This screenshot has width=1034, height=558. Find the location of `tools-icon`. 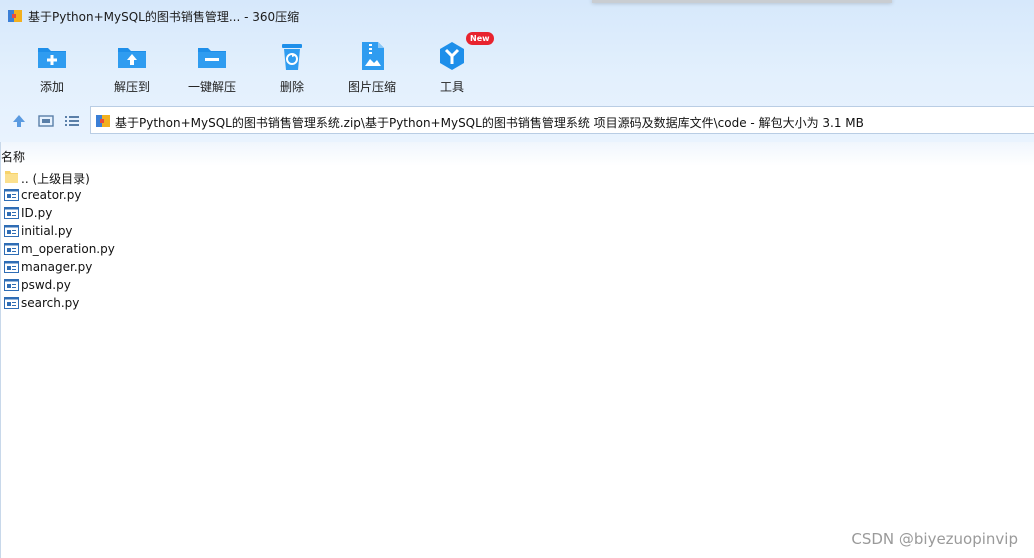

tools-icon is located at coordinates (452, 56).